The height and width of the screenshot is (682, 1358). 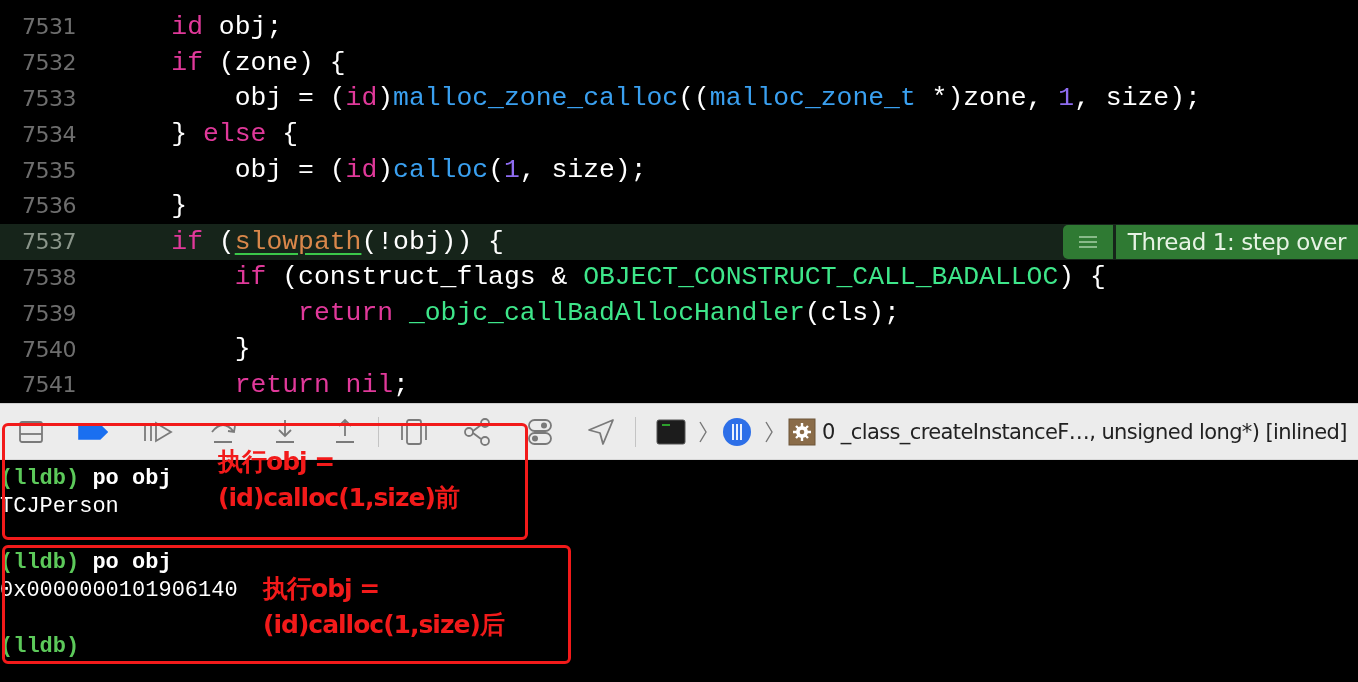 I want to click on code-line: obj = (id)malloc_zone_calloc((malloc_zone_t *)zone, 1, size);, so click(x=717, y=98).